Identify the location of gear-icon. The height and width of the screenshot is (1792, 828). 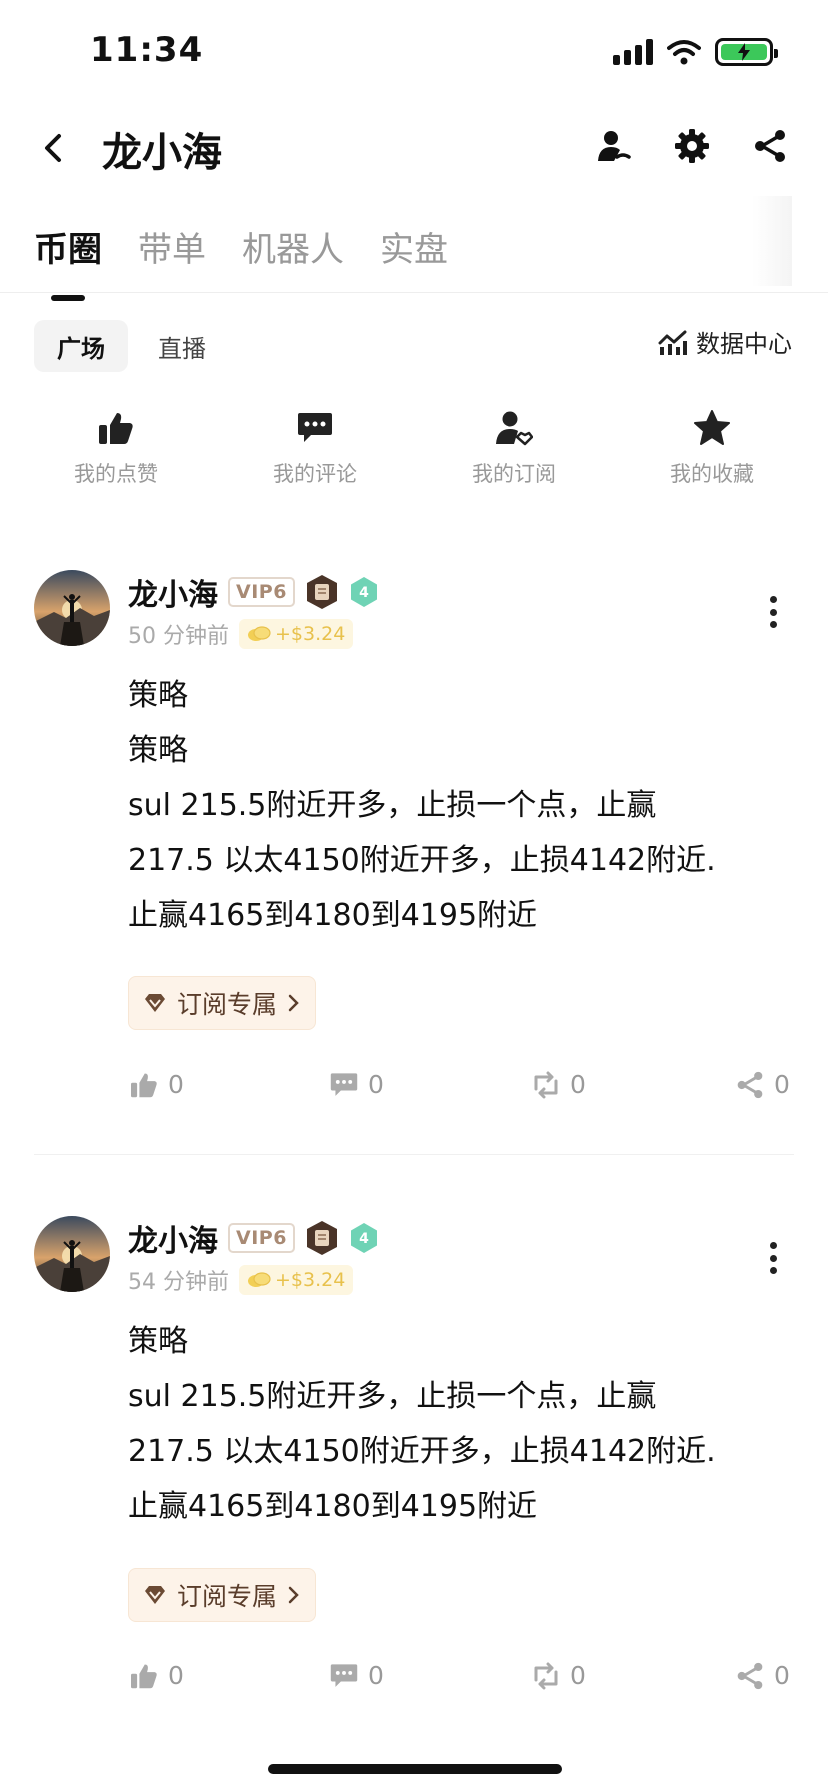
(692, 146).